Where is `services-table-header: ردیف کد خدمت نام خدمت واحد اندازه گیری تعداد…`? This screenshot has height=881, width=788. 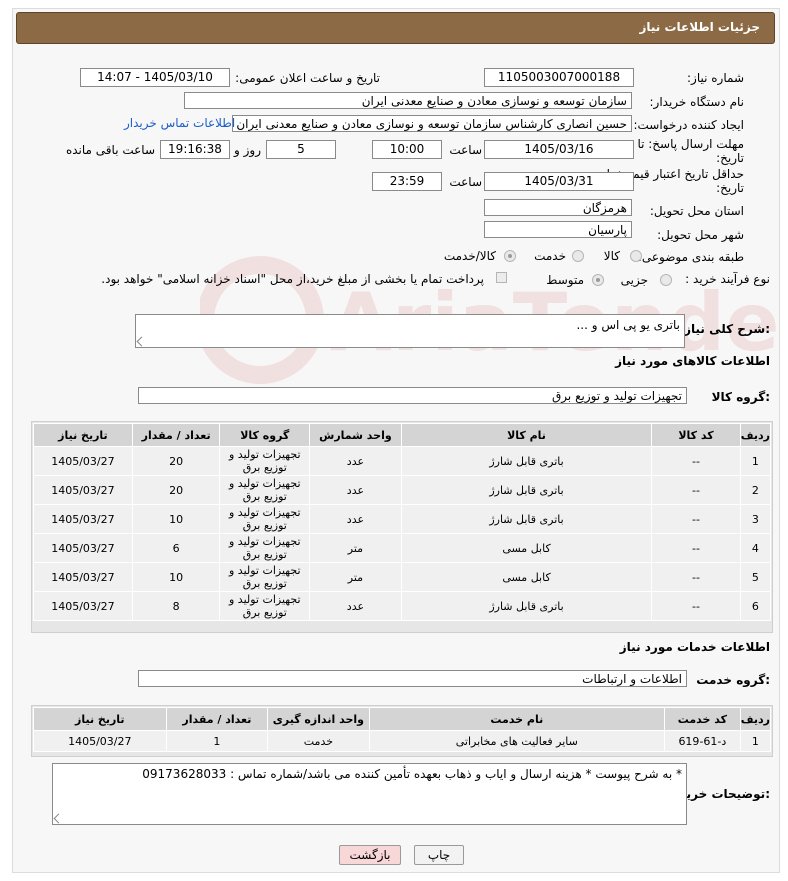
services-table-header: ردیف کد خدمت نام خدمت واحد اندازه گیری تعداد… is located at coordinates (402, 719).